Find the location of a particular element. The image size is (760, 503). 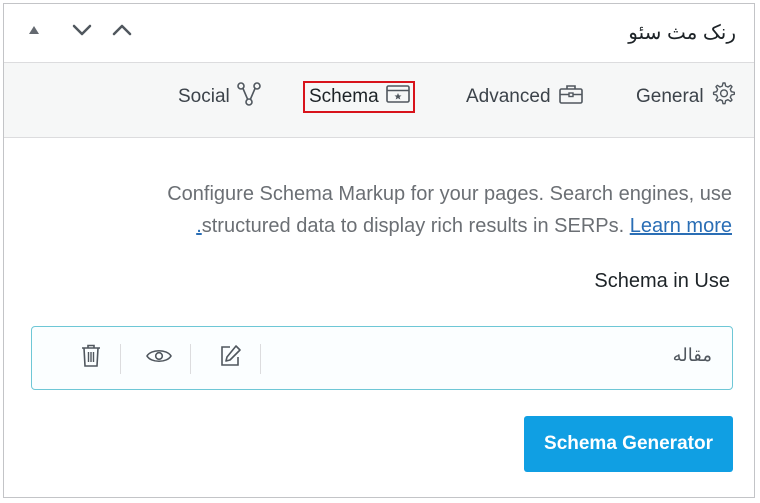

tab-label: Advanced is located at coordinates (508, 96).